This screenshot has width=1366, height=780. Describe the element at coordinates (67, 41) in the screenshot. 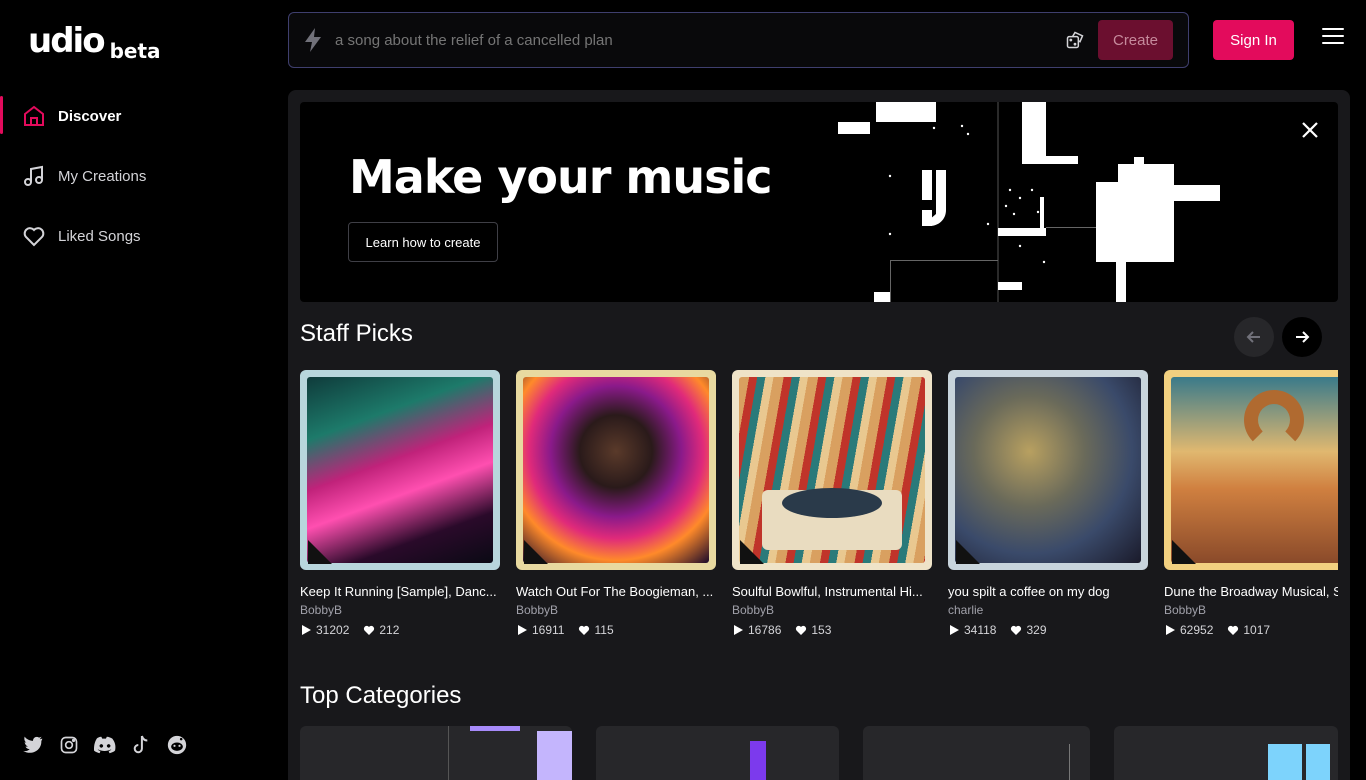

I see `logo-text: udio` at that location.